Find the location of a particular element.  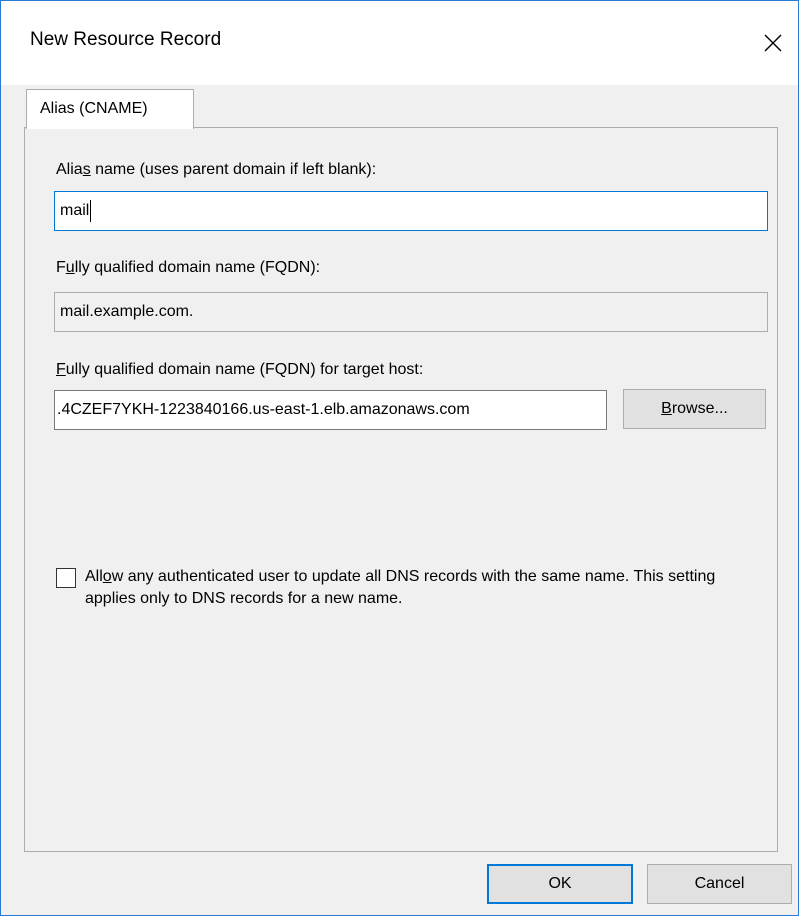

title-bar: New Resource Record is located at coordinates (399, 43).